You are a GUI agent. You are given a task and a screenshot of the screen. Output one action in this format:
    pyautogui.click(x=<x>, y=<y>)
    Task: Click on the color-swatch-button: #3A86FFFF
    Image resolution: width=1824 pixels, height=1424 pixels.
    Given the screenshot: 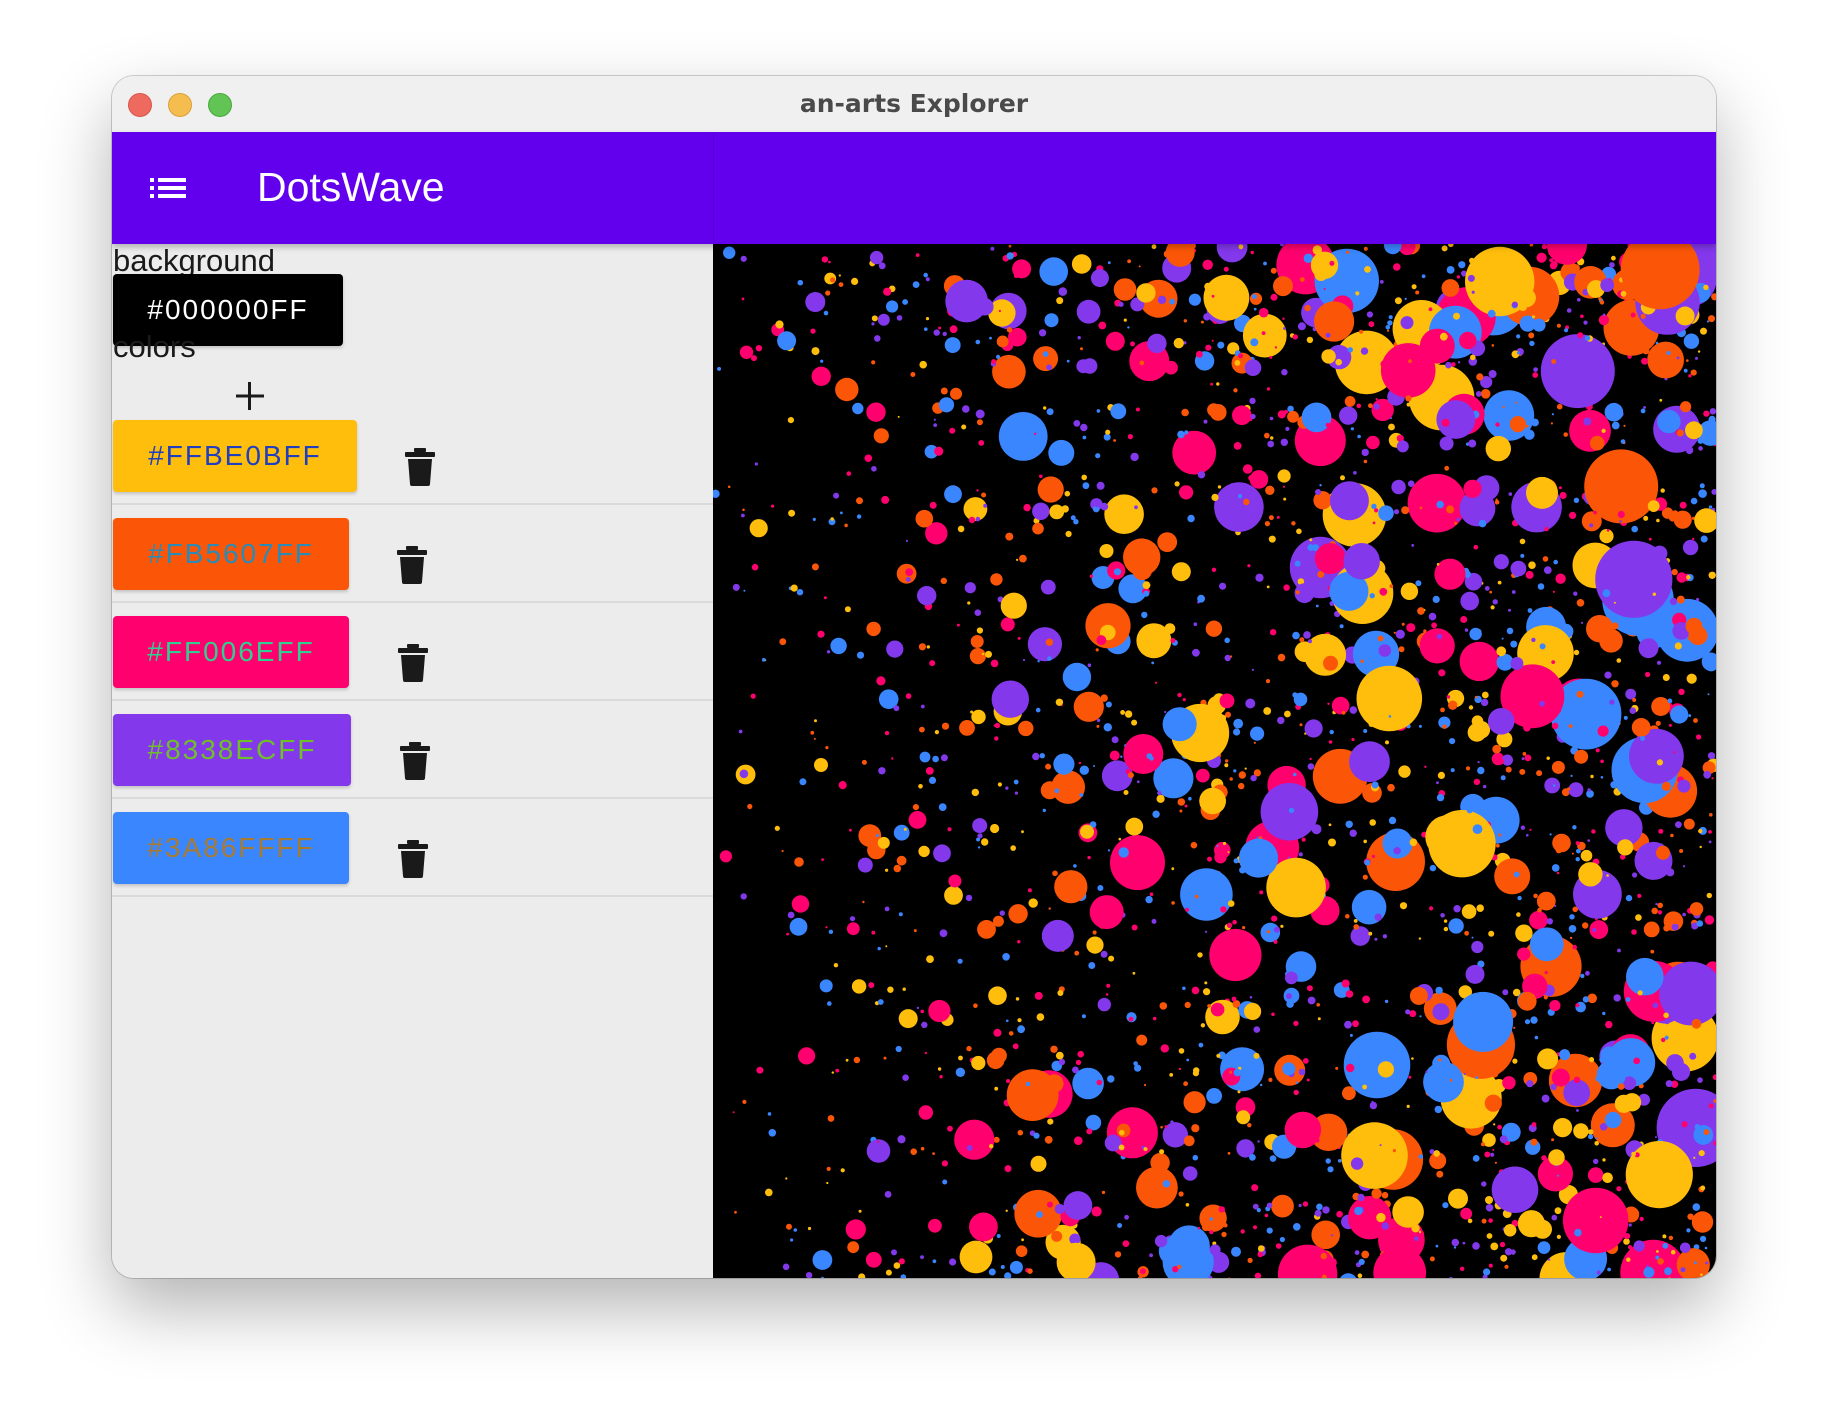 What is the action you would take?
    pyautogui.click(x=231, y=848)
    